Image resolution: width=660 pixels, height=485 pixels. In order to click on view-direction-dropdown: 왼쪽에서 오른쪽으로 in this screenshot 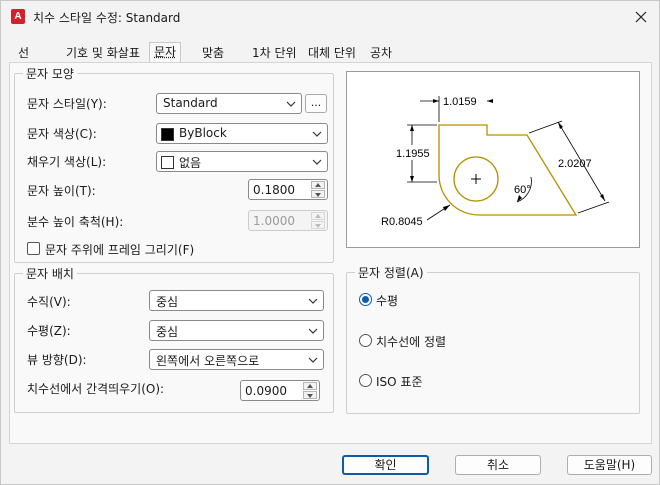, I will do `click(236, 359)`.